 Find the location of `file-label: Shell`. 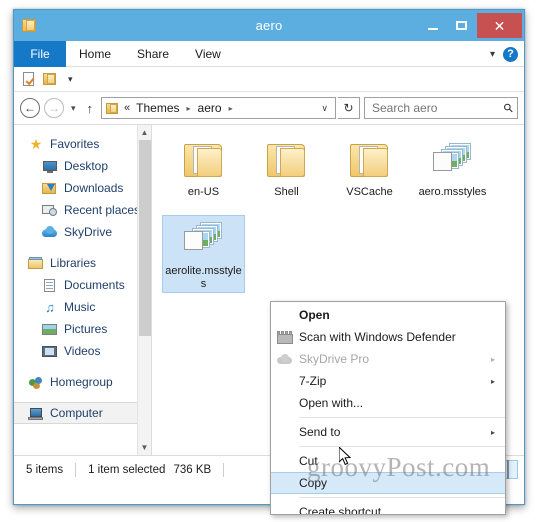

file-label: Shell is located at coordinates (286, 192).